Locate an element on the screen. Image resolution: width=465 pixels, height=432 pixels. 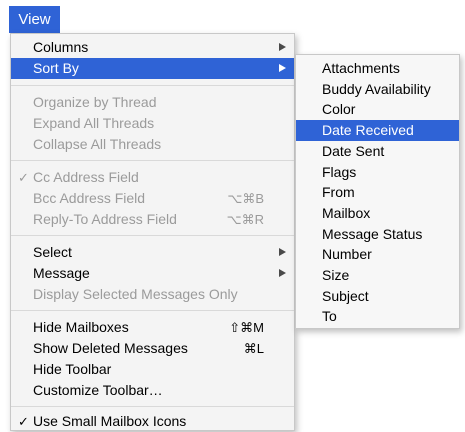
keyboard-shortcut: ⌘L is located at coordinates (253, 348).